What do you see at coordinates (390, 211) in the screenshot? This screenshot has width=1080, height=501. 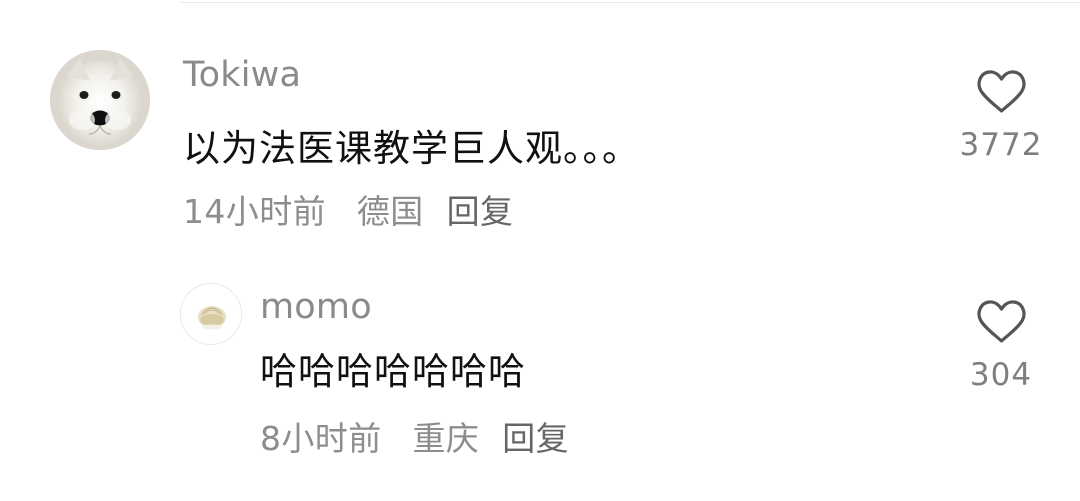 I see `comment-location: 德国` at bounding box center [390, 211].